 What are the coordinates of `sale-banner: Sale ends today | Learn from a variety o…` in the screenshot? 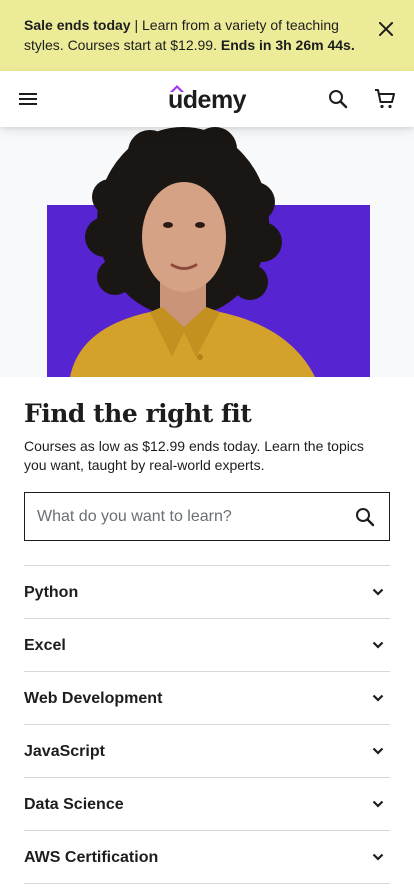 It's located at (207, 35).